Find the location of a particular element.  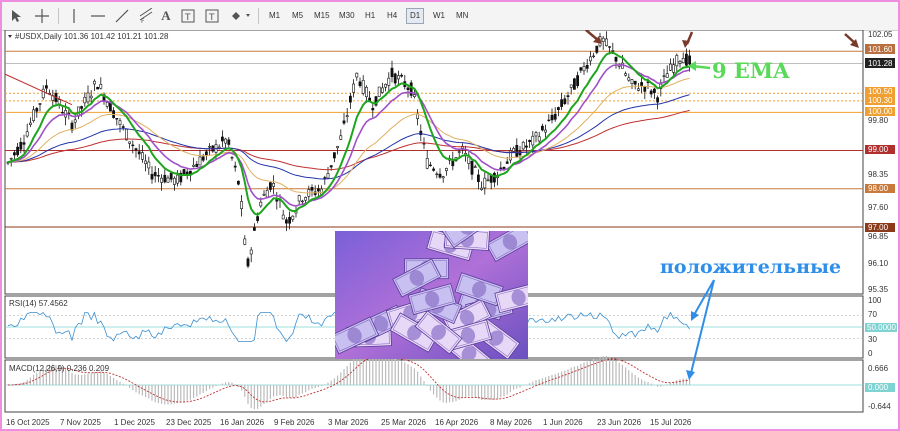

timeframe-m1: M1 is located at coordinates (274, 16).